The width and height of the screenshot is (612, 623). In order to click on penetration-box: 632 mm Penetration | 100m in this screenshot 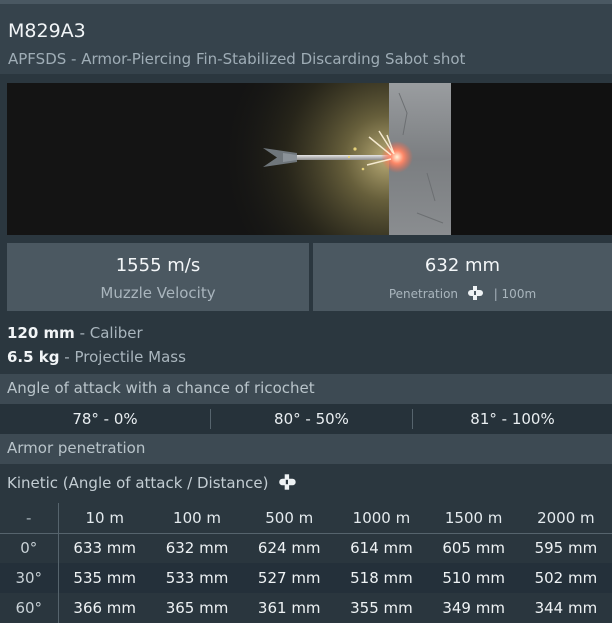, I will do `click(462, 277)`.